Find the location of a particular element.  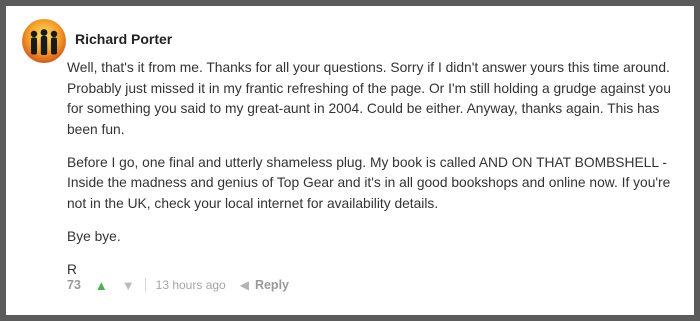

avatar is located at coordinates (44, 41).